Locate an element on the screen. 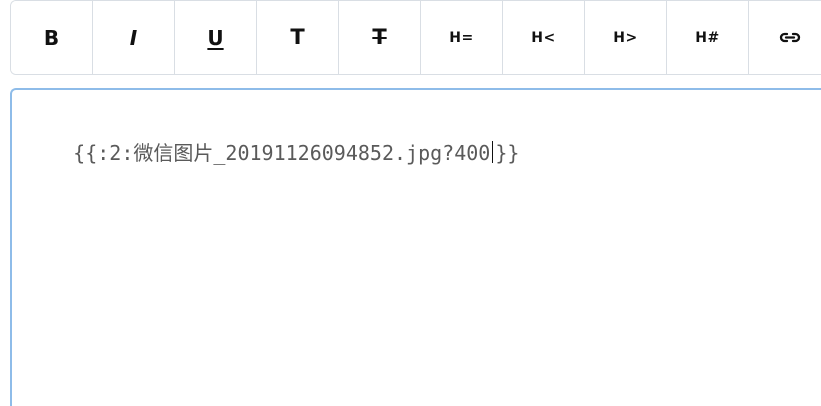  heading-less-button: H< is located at coordinates (544, 37).